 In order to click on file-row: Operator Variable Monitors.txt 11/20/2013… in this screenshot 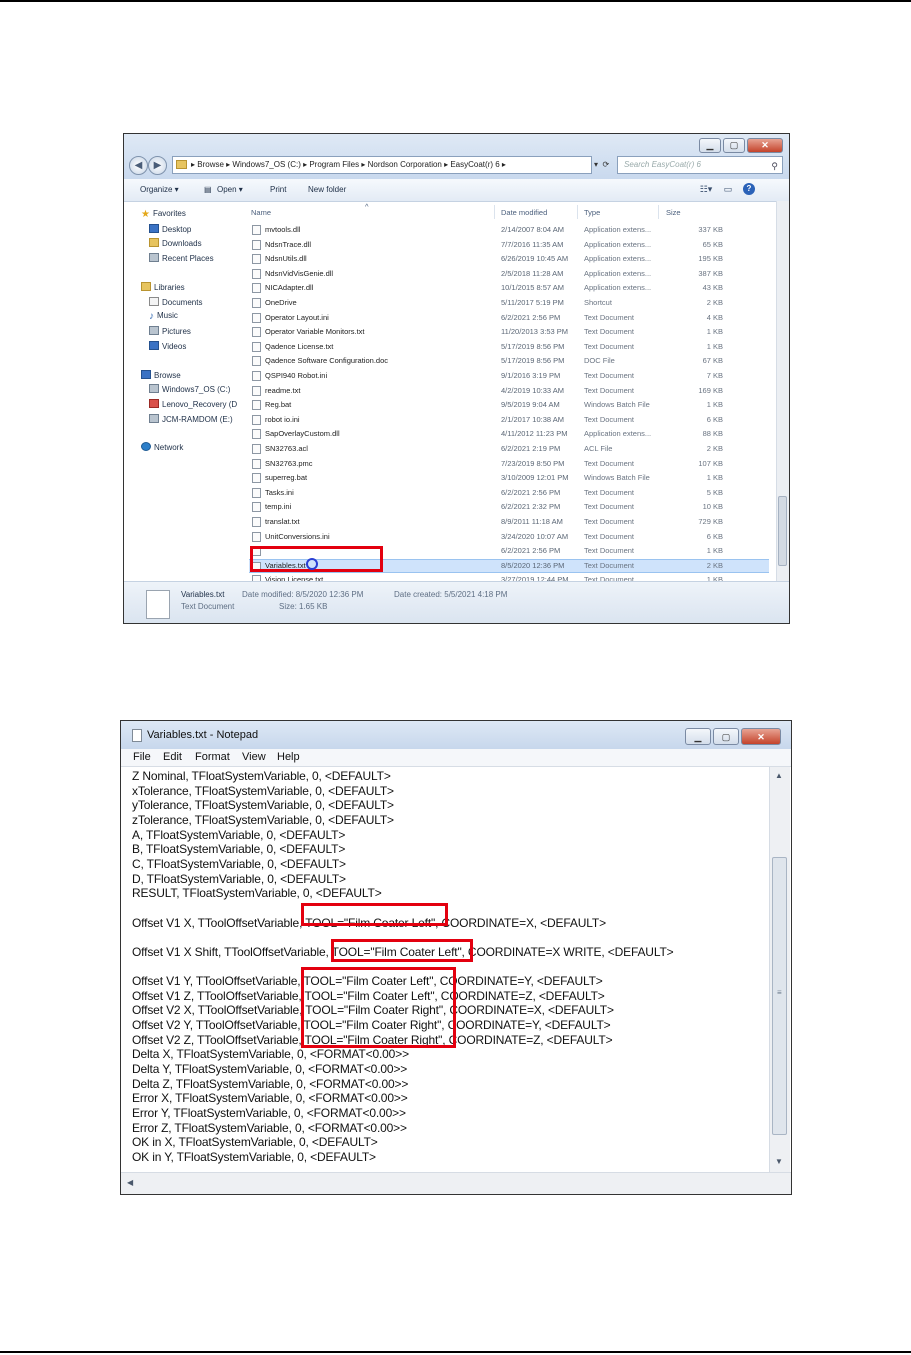, I will do `click(509, 332)`.